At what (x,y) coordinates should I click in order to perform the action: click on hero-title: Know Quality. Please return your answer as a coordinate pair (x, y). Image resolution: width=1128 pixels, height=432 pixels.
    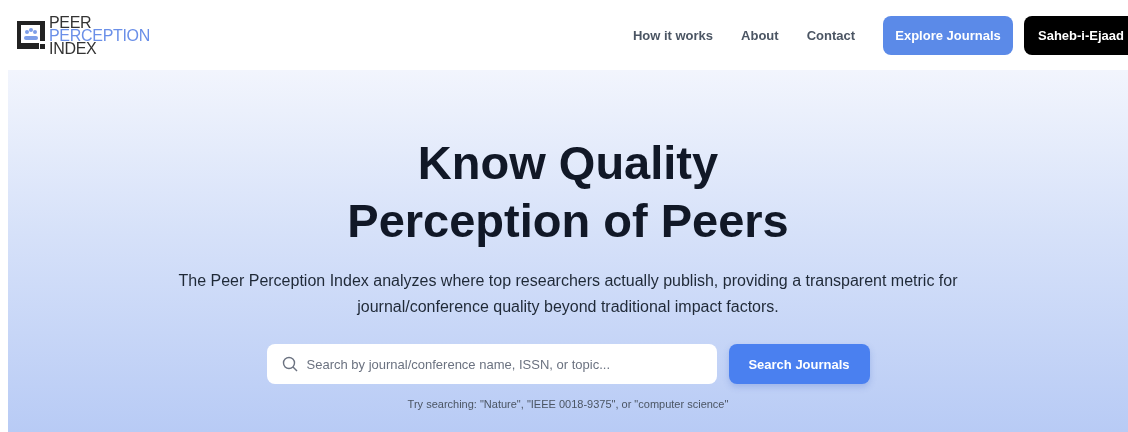
    Looking at the image, I should click on (568, 163).